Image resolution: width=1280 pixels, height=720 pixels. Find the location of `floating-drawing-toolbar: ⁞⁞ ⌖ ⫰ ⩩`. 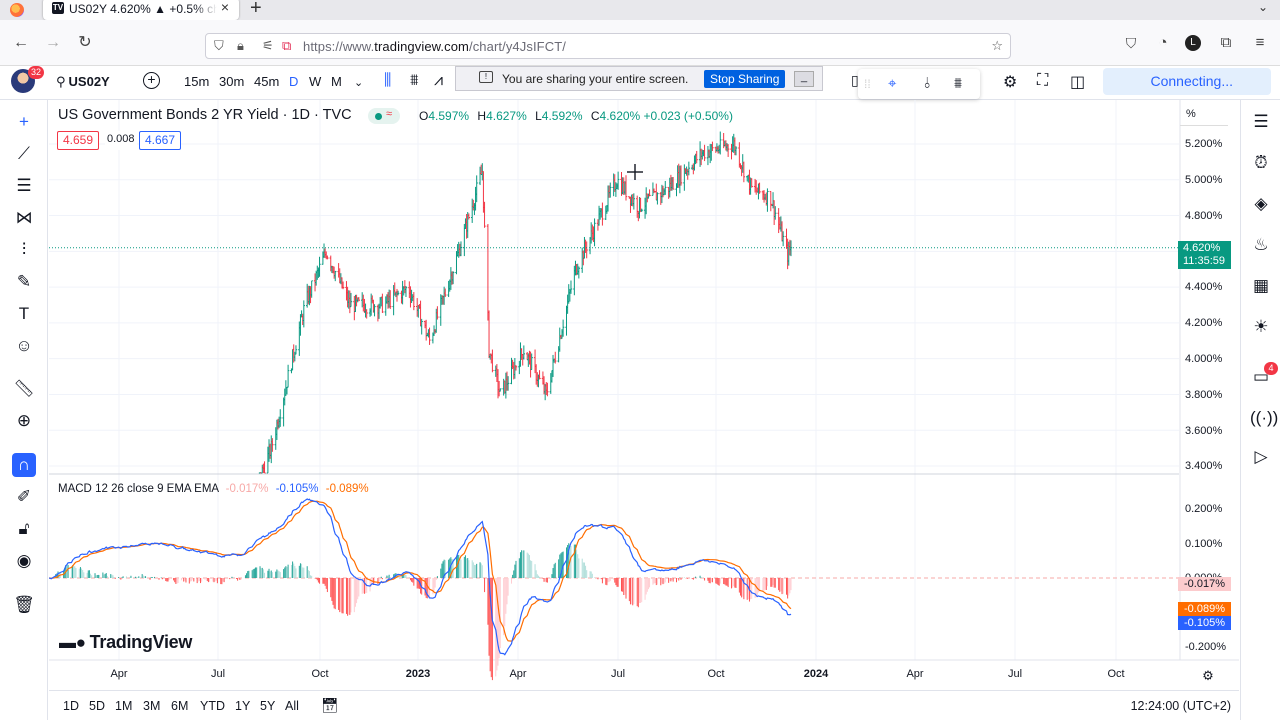

floating-drawing-toolbar: ⁞⁞ ⌖ ⫰ ⩩ is located at coordinates (919, 84).